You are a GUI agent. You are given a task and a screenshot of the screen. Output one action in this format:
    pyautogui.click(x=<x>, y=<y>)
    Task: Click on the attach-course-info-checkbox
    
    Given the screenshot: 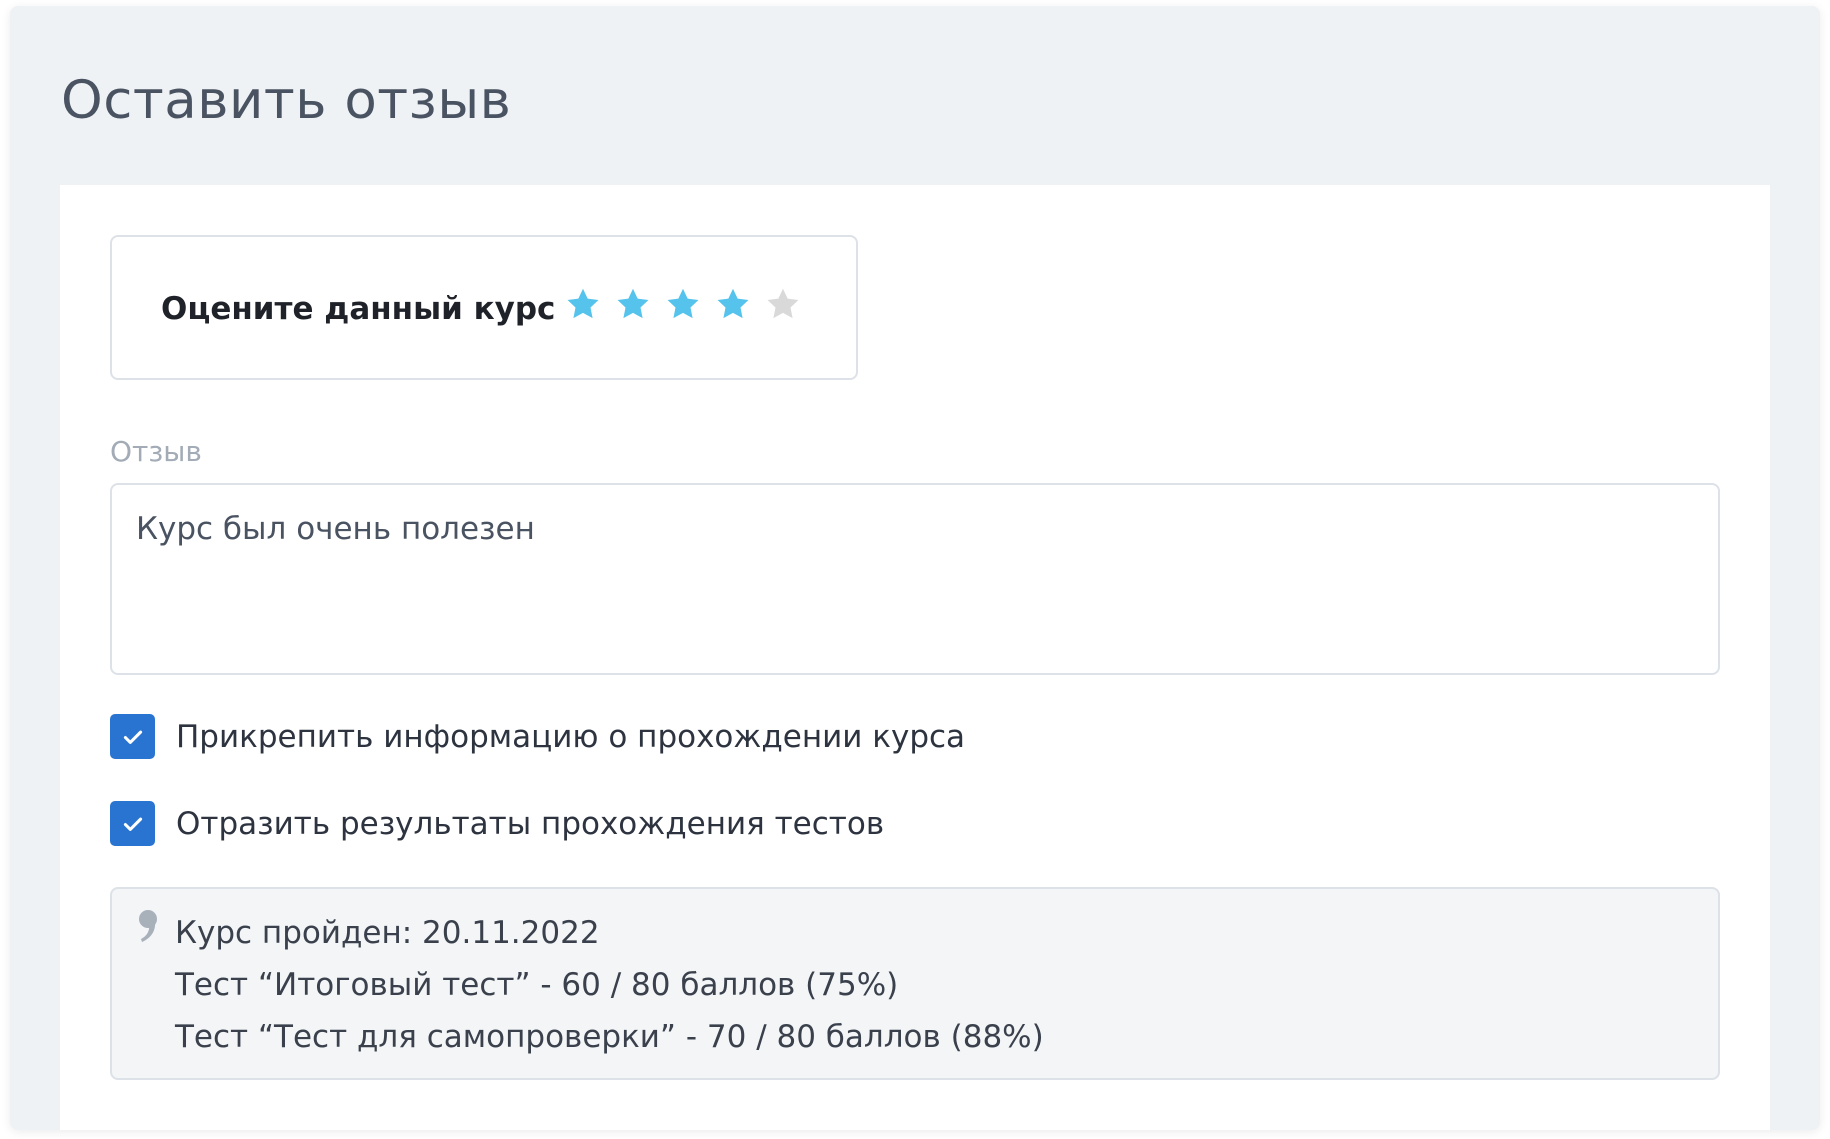 What is the action you would take?
    pyautogui.click(x=132, y=736)
    